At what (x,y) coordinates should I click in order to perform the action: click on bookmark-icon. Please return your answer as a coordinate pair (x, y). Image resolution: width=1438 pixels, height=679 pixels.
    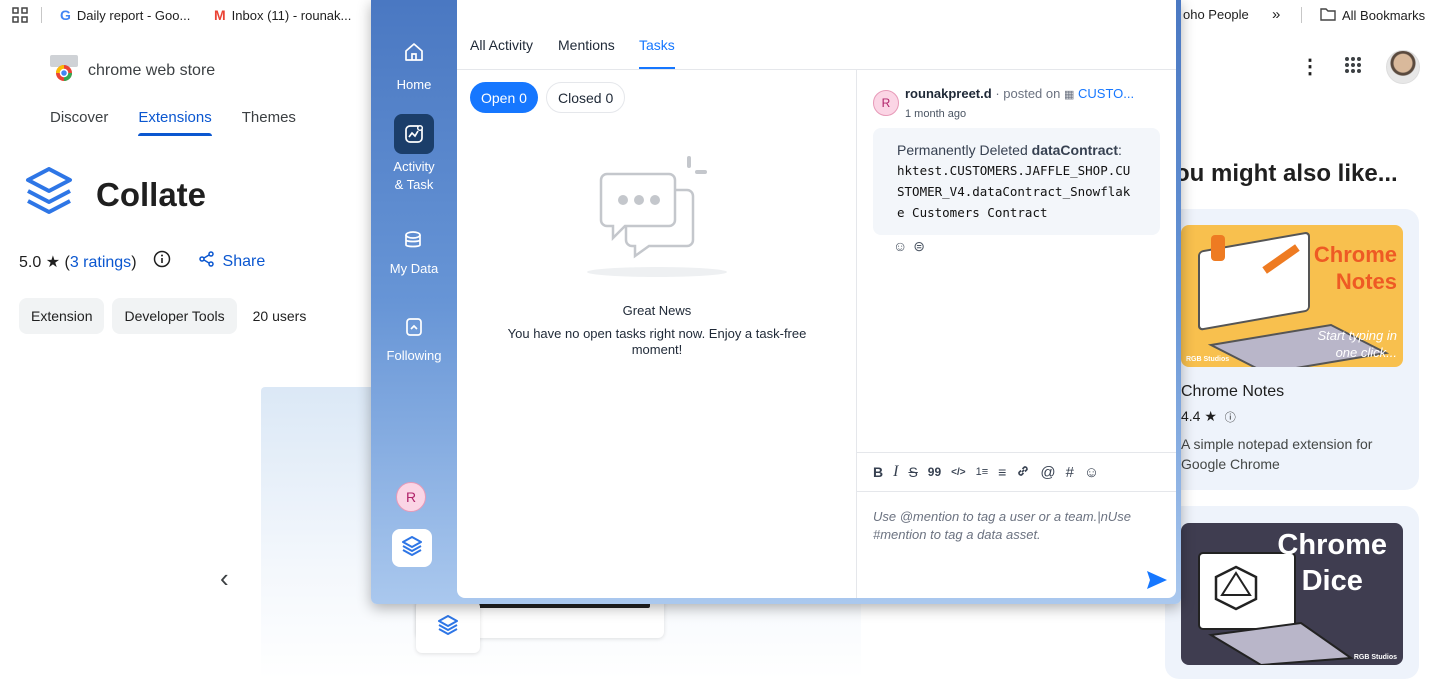
    Looking at the image, I should click on (414, 327).